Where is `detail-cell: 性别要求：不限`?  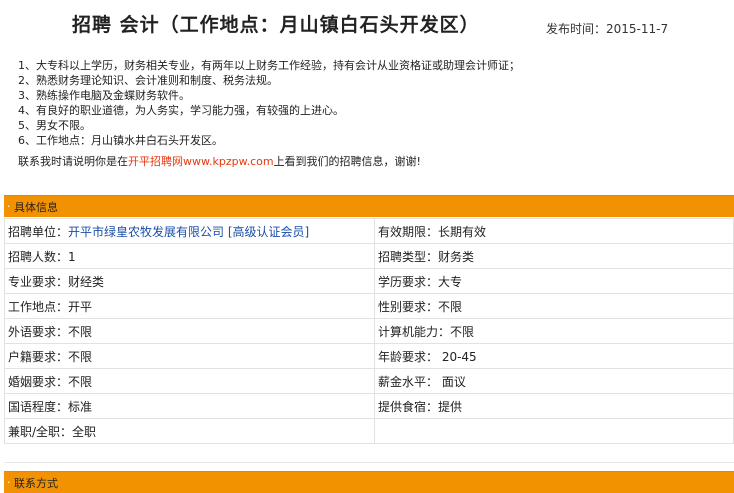
detail-cell: 性别要求：不限 is located at coordinates (554, 306).